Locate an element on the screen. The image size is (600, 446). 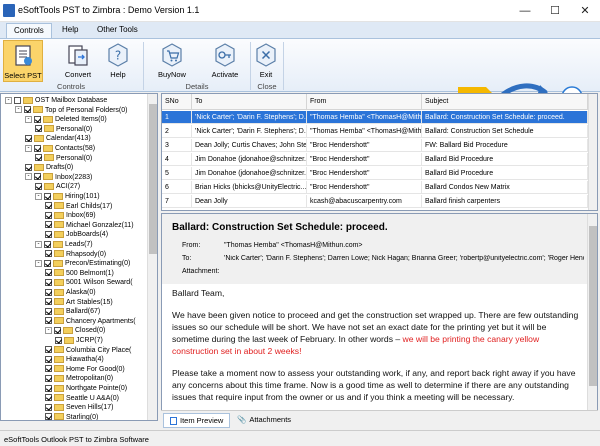
tree-node: JobBoards(4) is located at coordinates (76, 234).